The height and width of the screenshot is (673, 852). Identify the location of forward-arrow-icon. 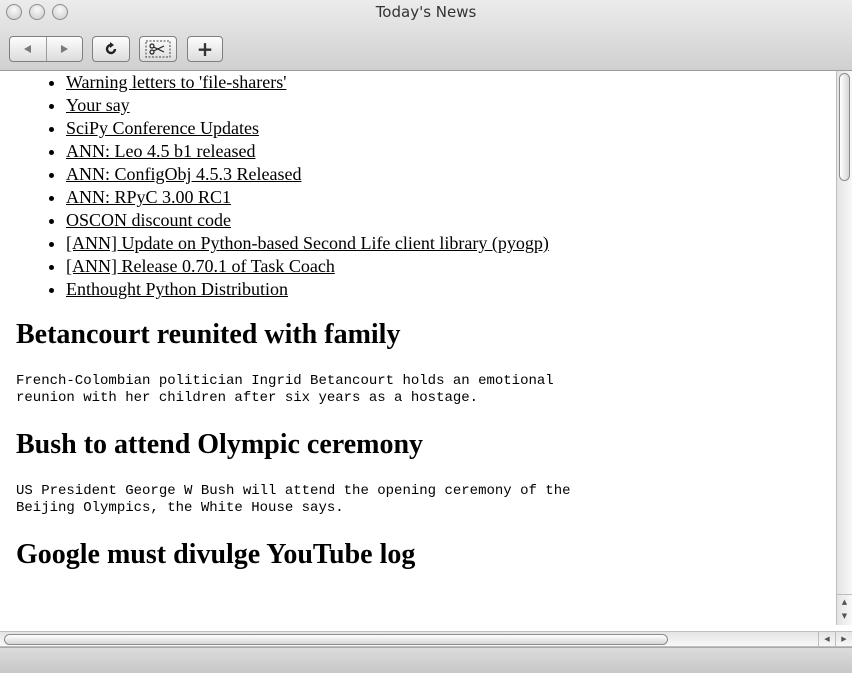
(65, 49).